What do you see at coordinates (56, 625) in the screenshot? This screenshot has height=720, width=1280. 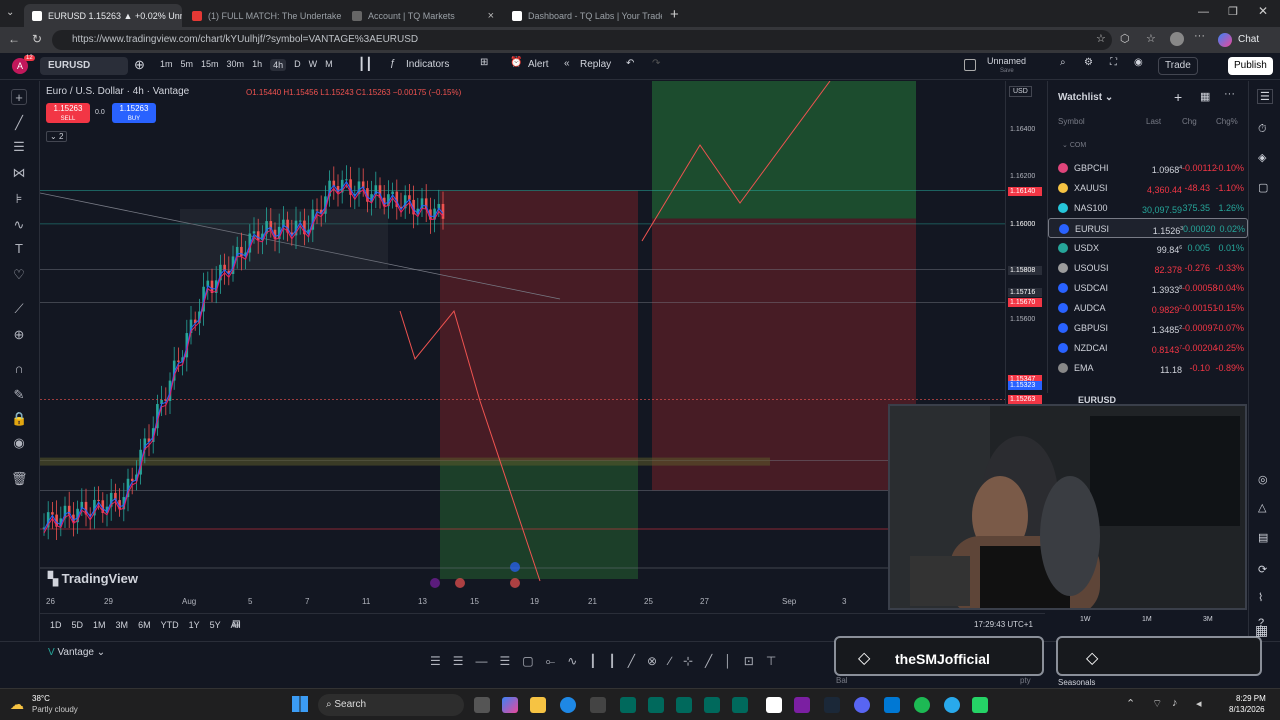 I see `range-1d: 1D` at bounding box center [56, 625].